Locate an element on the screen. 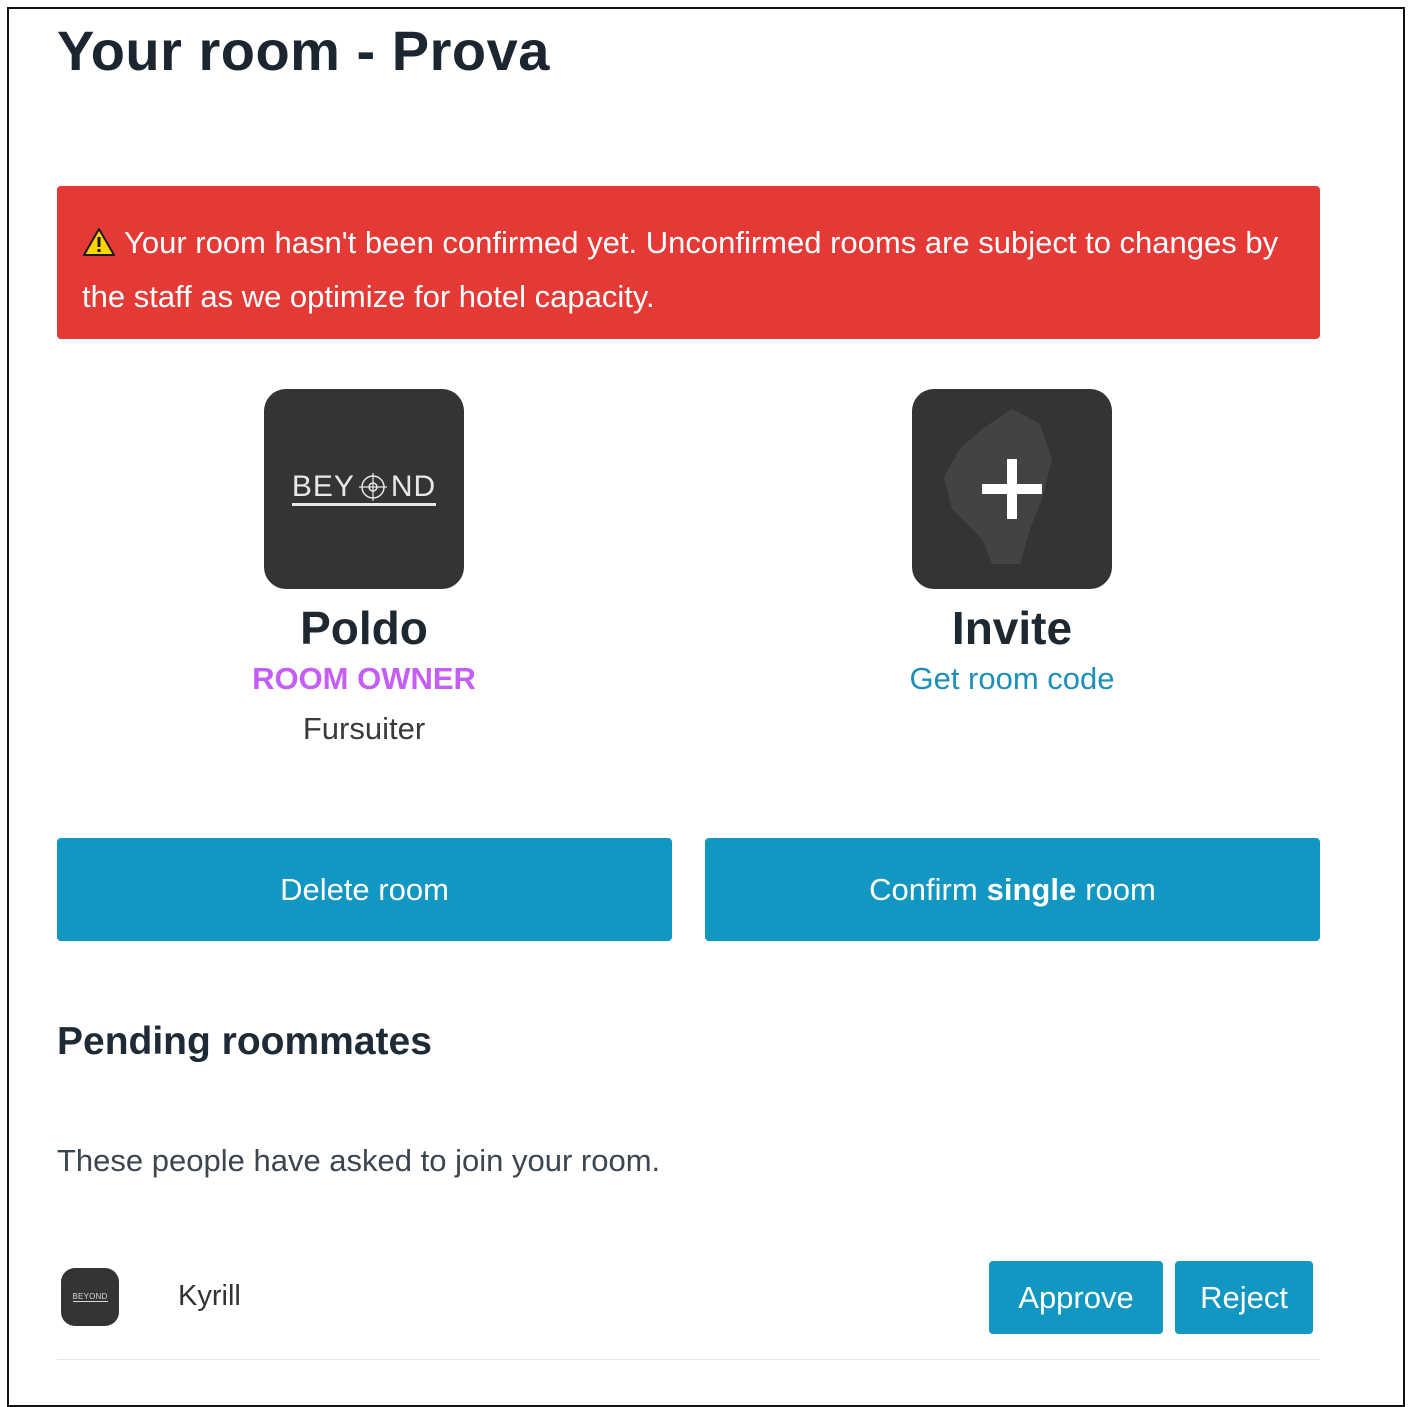 Image resolution: width=1409 pixels, height=1407 pixels. list-item: BEYOND Kyrill Approve Reject is located at coordinates (688, 1310).